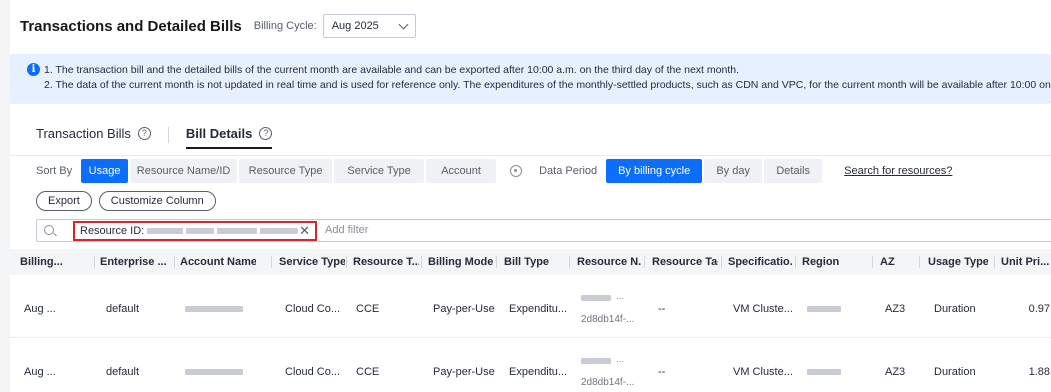  What do you see at coordinates (105, 171) in the screenshot?
I see `sort-option-usage: Usage` at bounding box center [105, 171].